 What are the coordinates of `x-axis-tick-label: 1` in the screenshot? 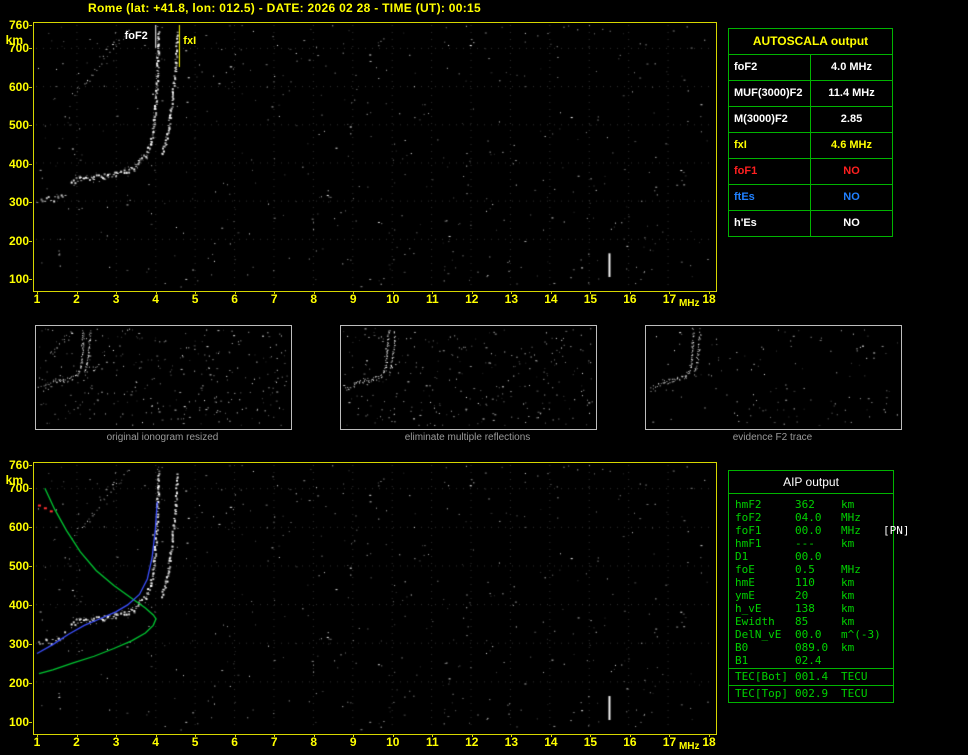 It's located at (37, 742).